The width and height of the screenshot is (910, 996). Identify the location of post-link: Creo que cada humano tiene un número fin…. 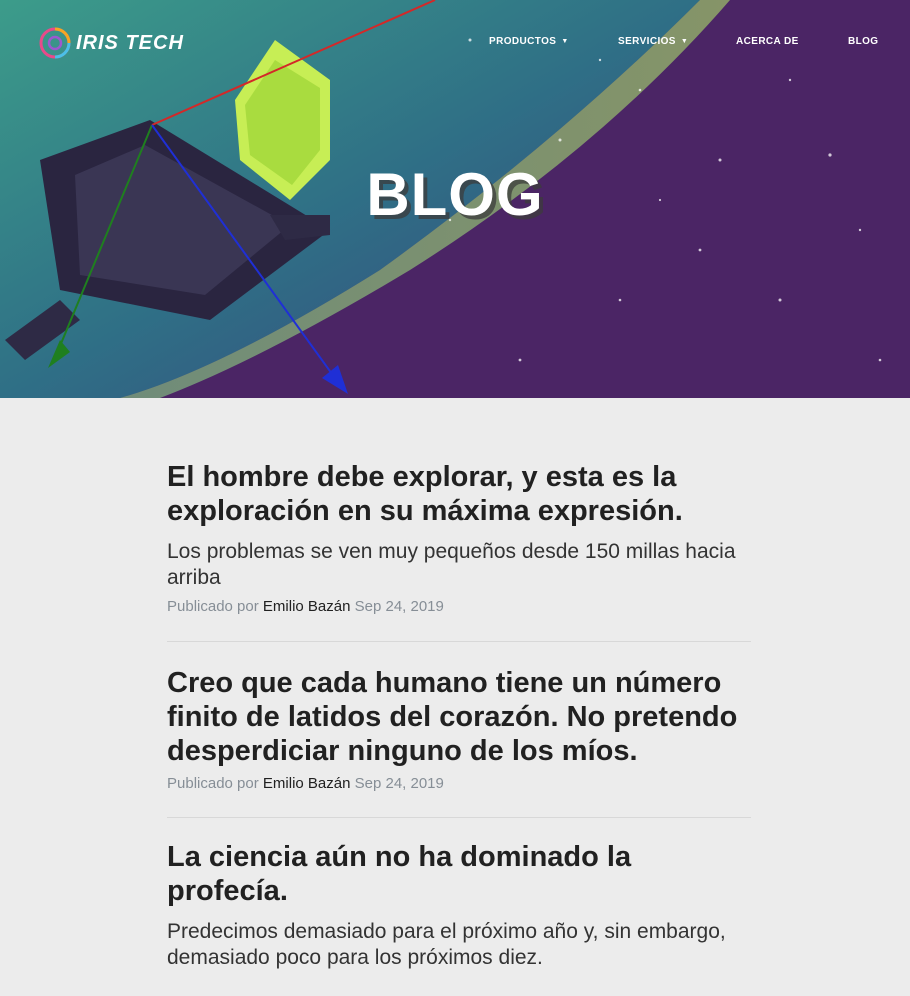
(459, 717).